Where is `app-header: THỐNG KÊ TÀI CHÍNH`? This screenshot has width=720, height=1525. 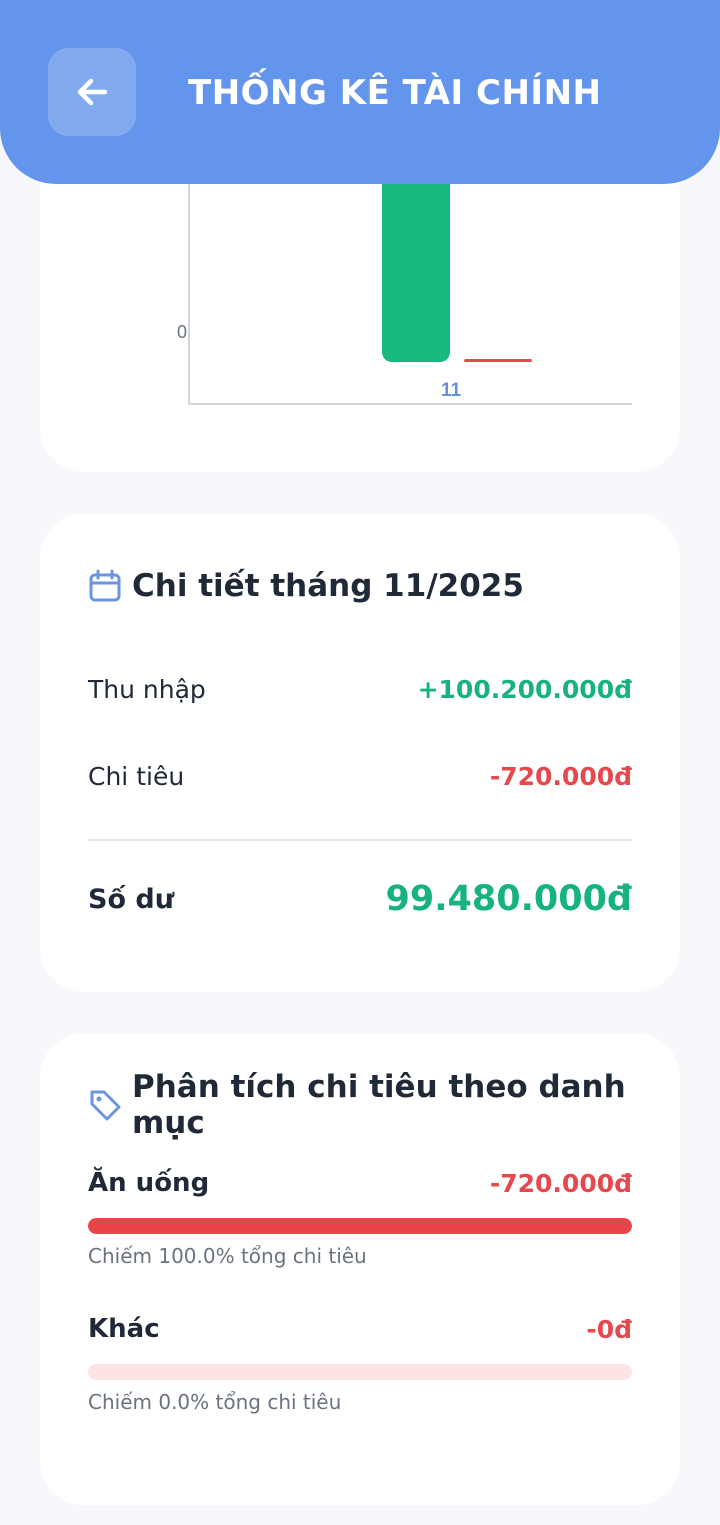 app-header: THỐNG KÊ TÀI CHÍNH is located at coordinates (360, 92).